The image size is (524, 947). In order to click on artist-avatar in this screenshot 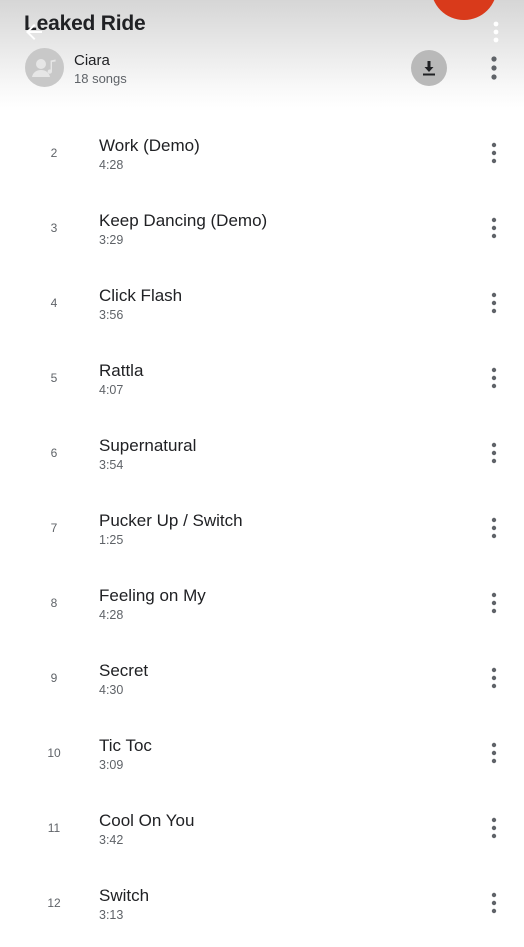, I will do `click(44, 67)`.